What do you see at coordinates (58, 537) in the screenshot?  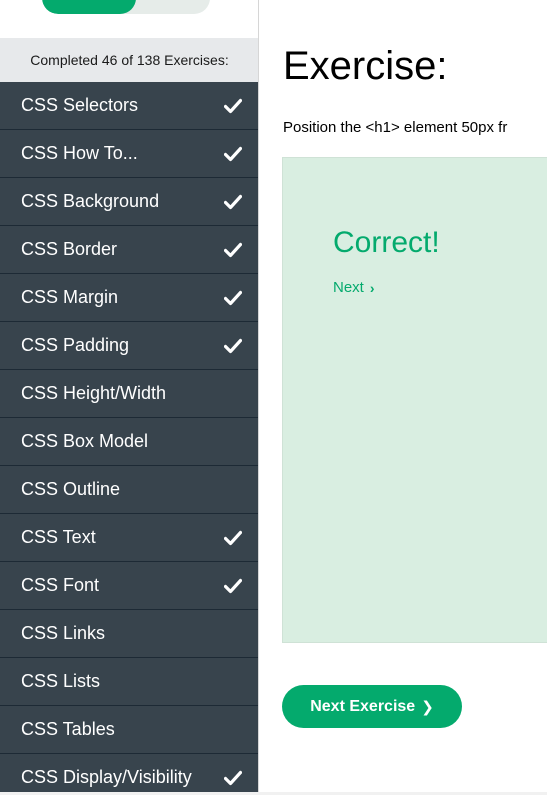 I see `sidebar-item-label: CSS Text` at bounding box center [58, 537].